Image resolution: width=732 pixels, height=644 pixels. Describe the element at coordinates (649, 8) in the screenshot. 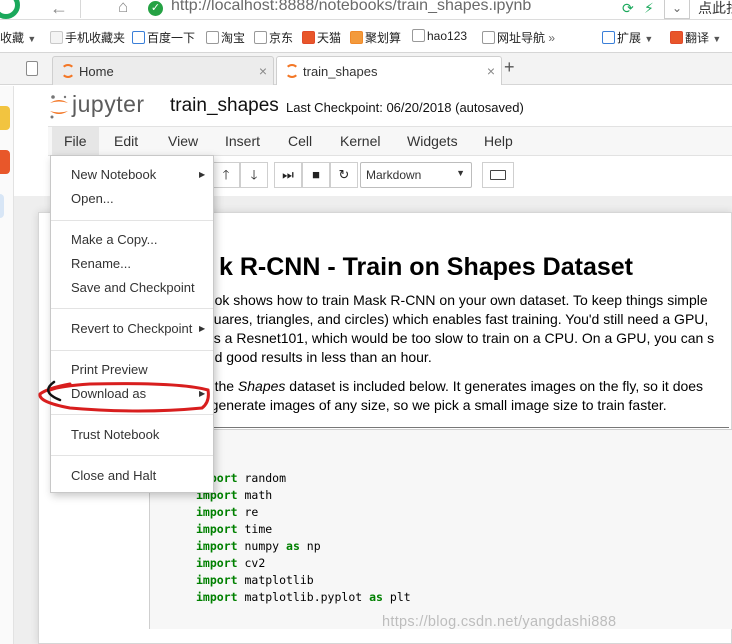

I see `lightning-icon: ⚡` at that location.